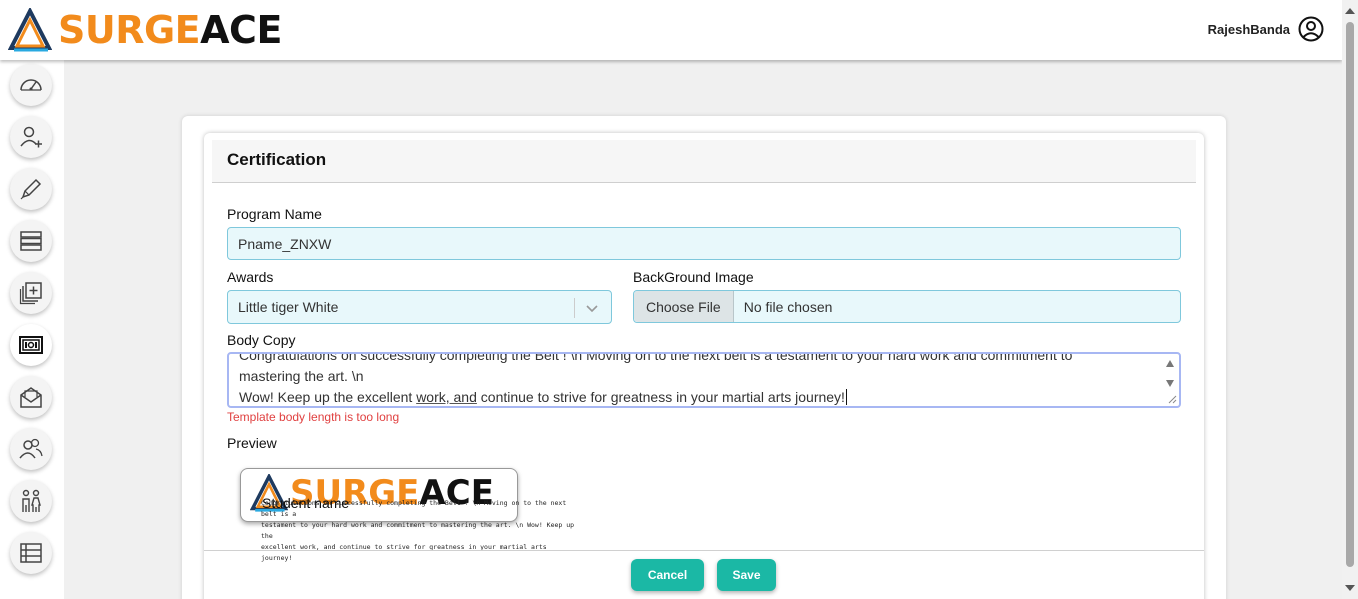 The height and width of the screenshot is (599, 1358). What do you see at coordinates (1172, 399) in the screenshot?
I see `resize-handle-icon` at bounding box center [1172, 399].